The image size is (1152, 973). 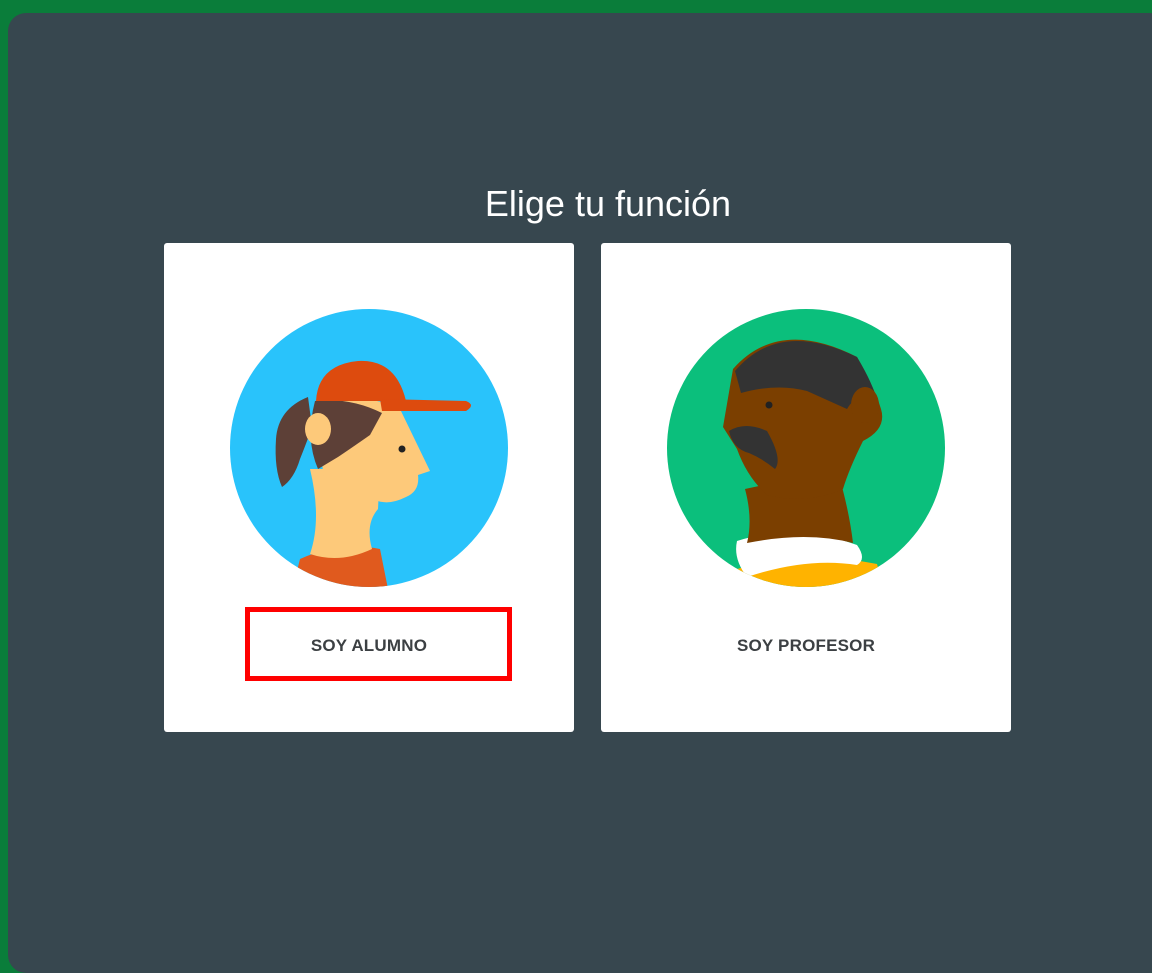 I want to click on dialog-title: Elige tu función, so click(x=608, y=203).